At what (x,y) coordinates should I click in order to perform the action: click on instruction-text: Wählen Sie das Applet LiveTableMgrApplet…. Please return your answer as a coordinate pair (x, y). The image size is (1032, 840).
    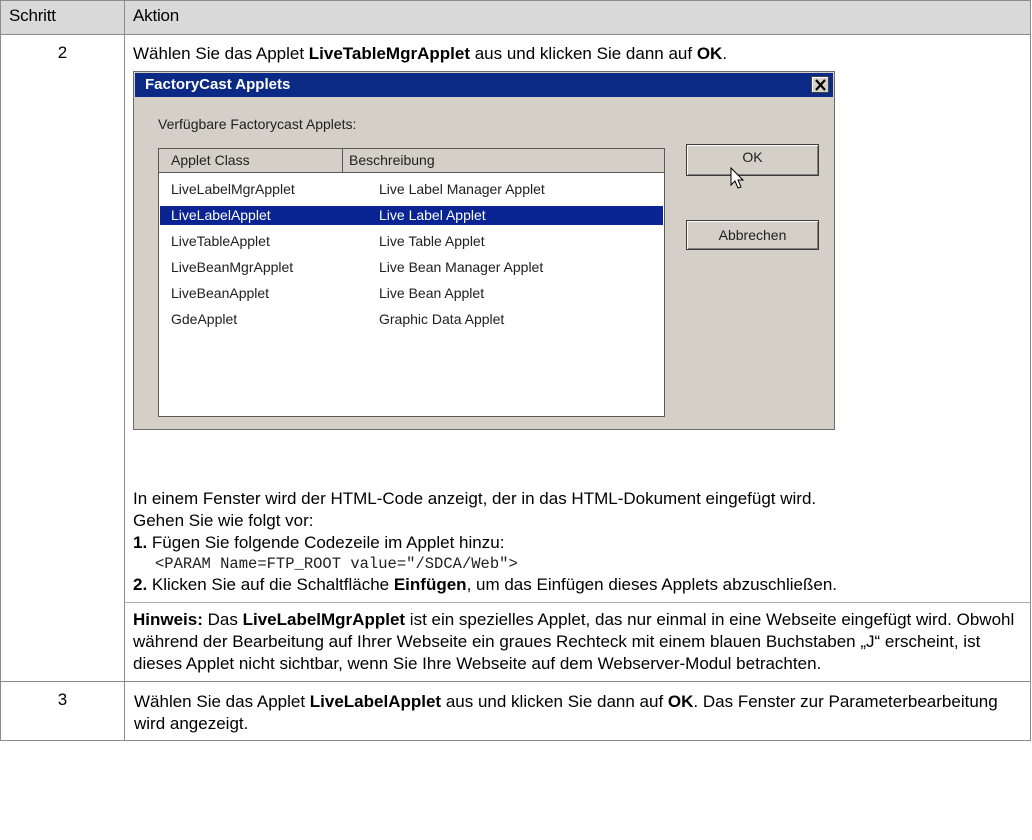
    Looking at the image, I should click on (577, 50).